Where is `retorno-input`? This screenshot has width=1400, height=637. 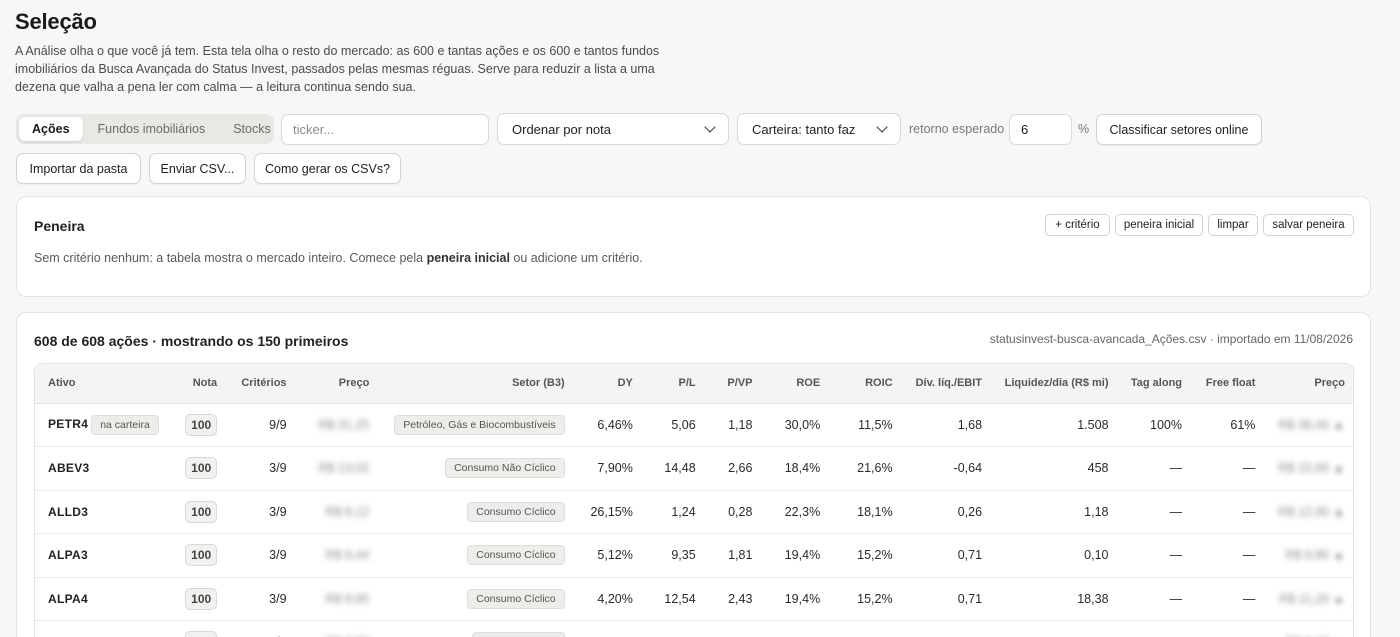
retorno-input is located at coordinates (1040, 129).